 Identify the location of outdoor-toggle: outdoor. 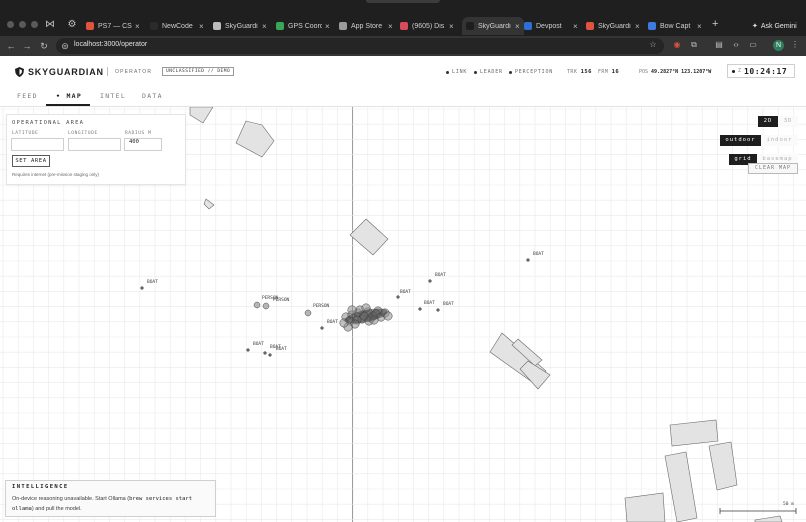
(740, 140).